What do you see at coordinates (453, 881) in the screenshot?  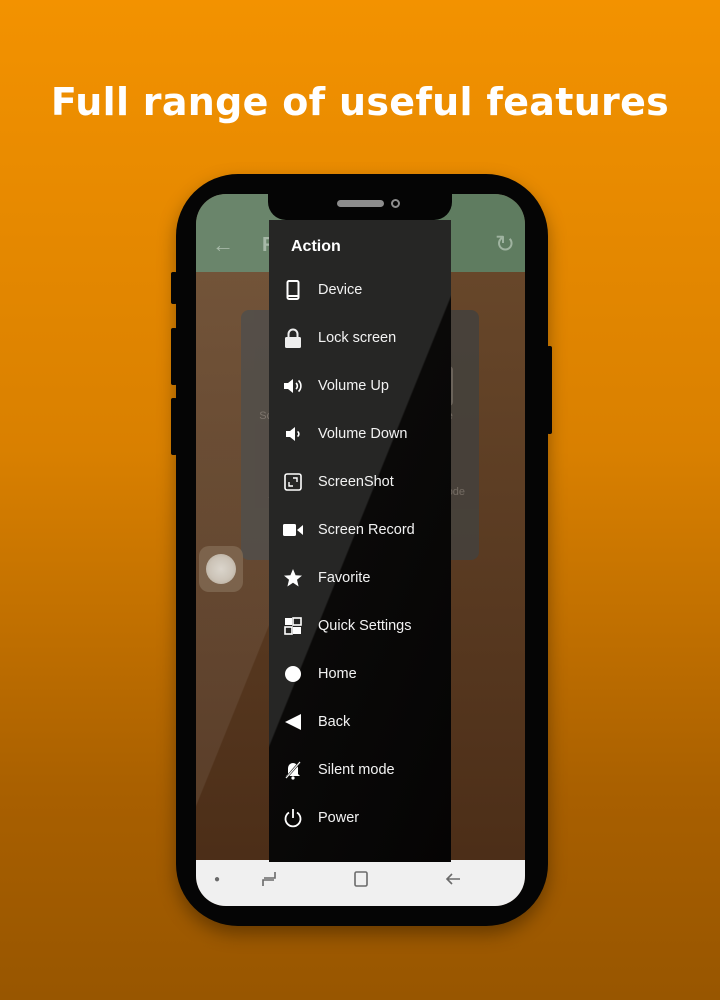 I see `back-arrow-icon` at bounding box center [453, 881].